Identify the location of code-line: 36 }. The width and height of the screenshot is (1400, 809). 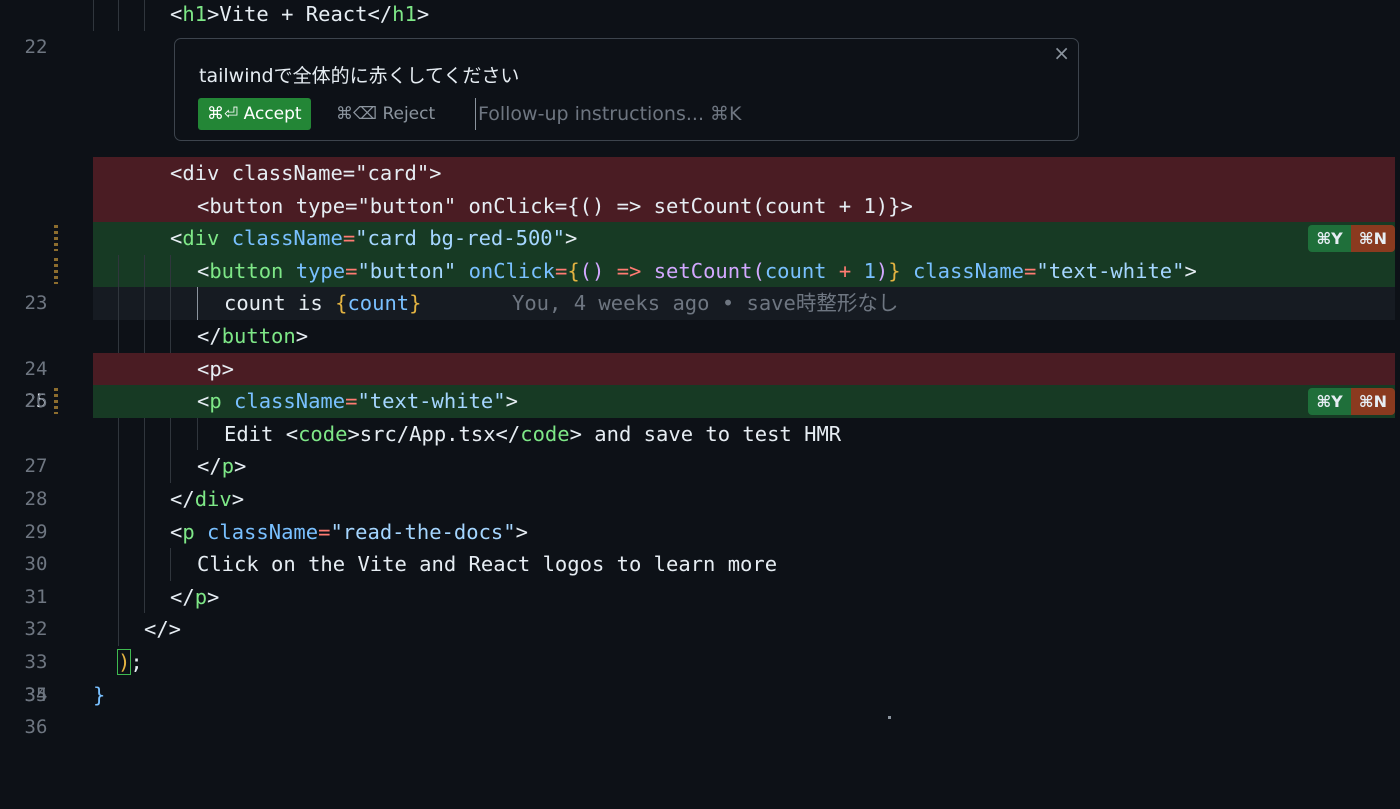
(700, 709).